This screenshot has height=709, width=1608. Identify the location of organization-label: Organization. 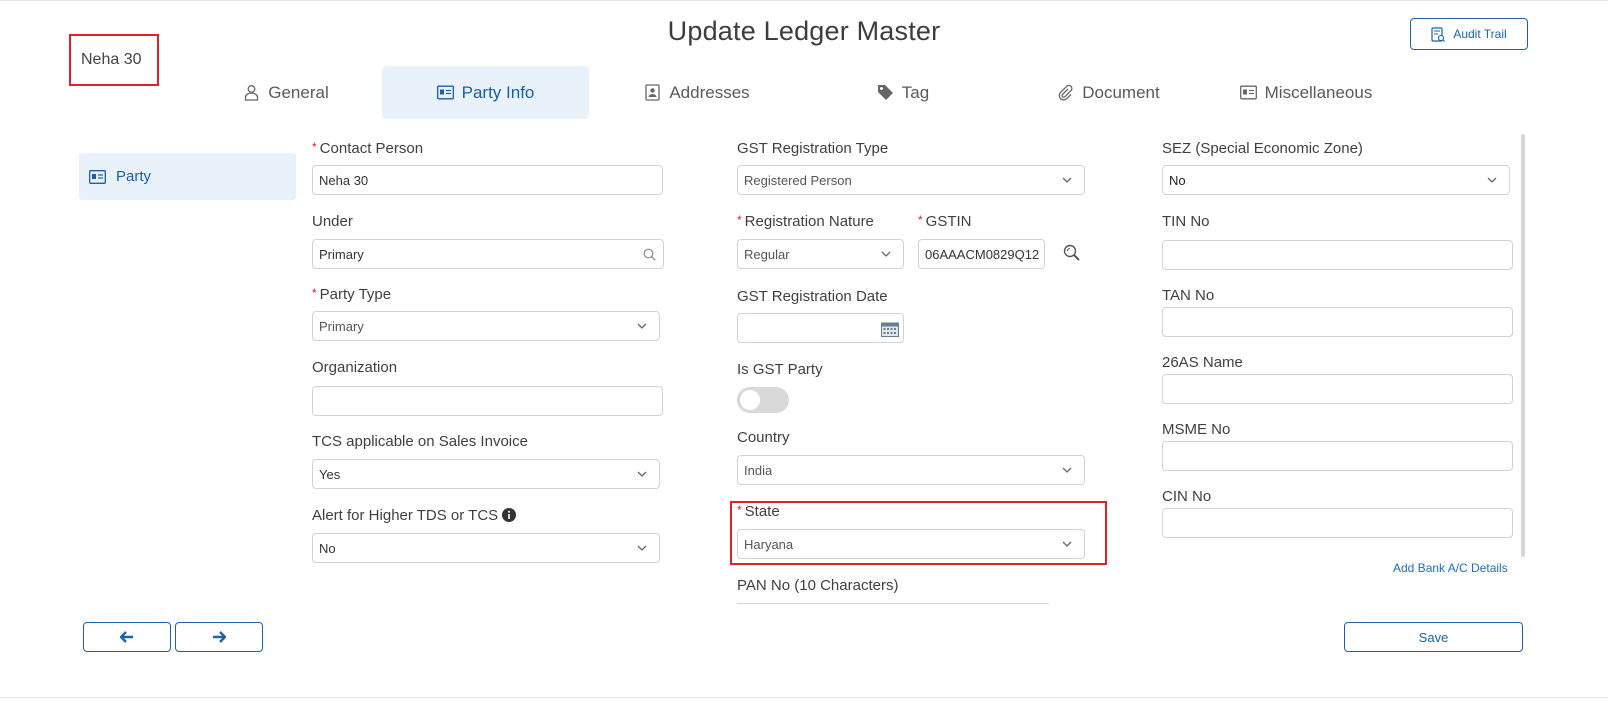
(355, 367).